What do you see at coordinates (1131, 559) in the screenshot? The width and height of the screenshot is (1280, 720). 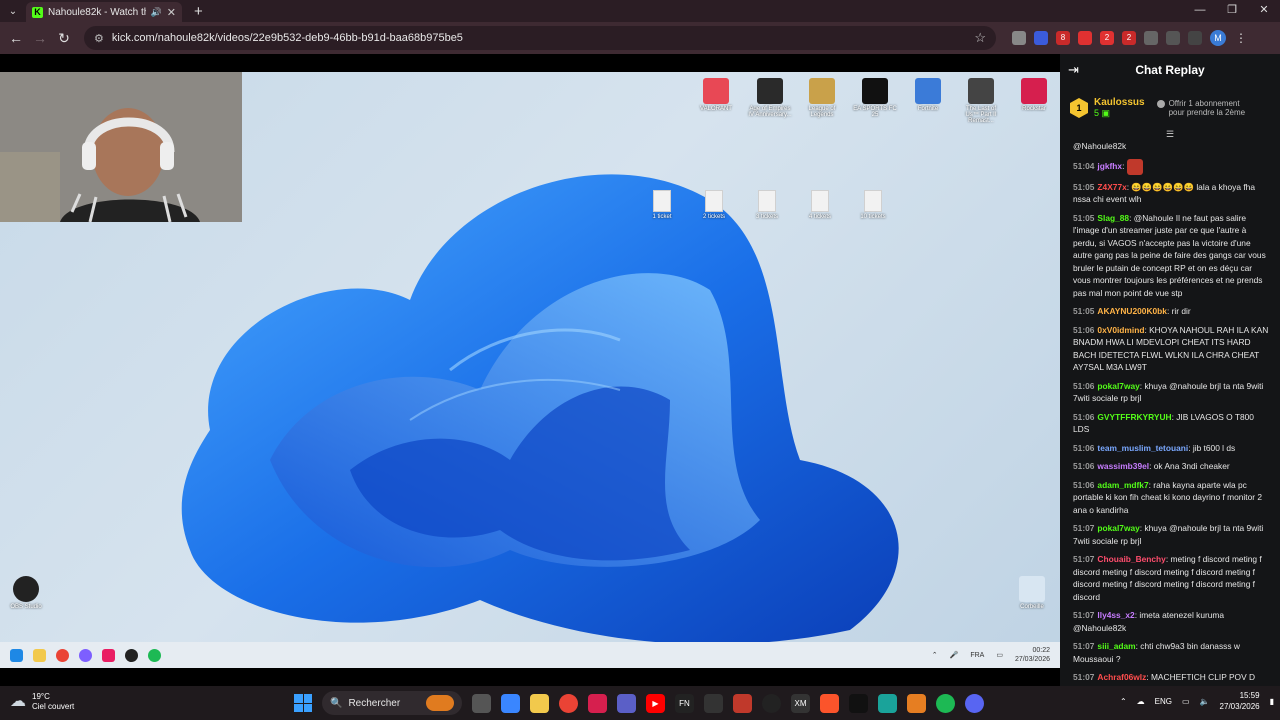 I see `message-username: Chouaib_Benchy` at bounding box center [1131, 559].